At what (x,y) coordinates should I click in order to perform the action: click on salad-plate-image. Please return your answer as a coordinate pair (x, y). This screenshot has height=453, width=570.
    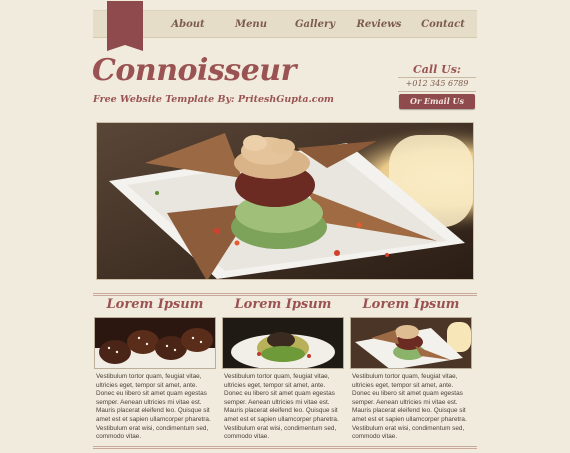
    Looking at the image, I should click on (283, 343).